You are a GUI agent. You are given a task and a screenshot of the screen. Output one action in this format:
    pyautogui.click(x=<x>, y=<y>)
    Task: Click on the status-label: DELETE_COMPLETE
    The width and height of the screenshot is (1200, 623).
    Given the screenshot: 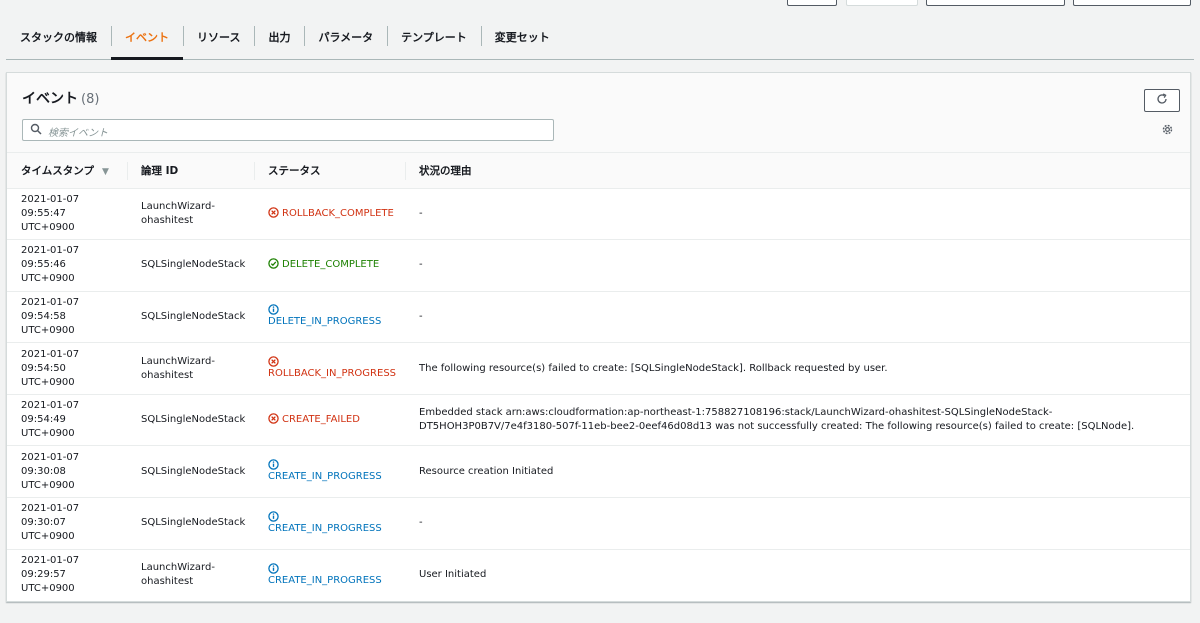 What is the action you would take?
    pyautogui.click(x=331, y=265)
    